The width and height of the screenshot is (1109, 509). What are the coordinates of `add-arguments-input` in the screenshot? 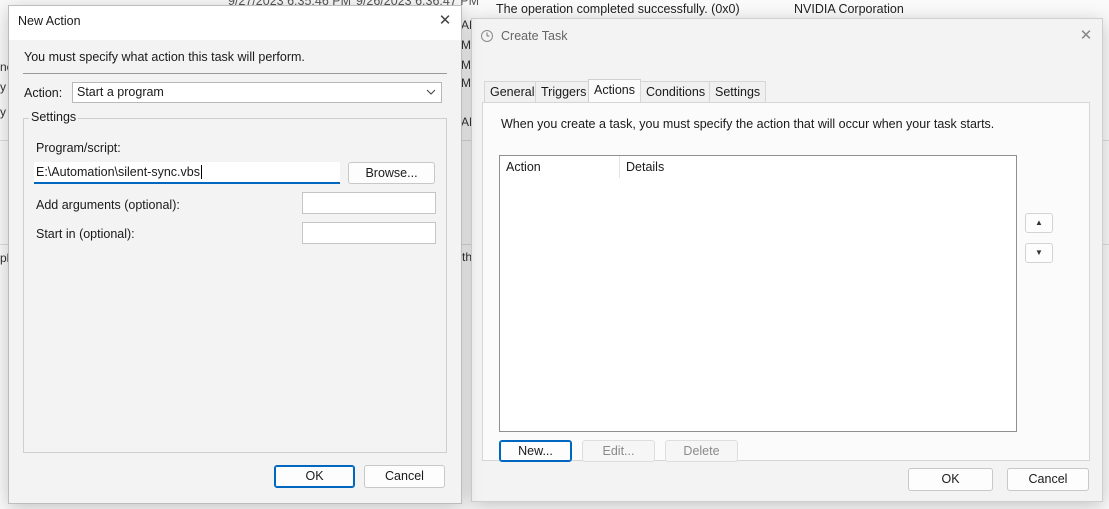 It's located at (369, 203).